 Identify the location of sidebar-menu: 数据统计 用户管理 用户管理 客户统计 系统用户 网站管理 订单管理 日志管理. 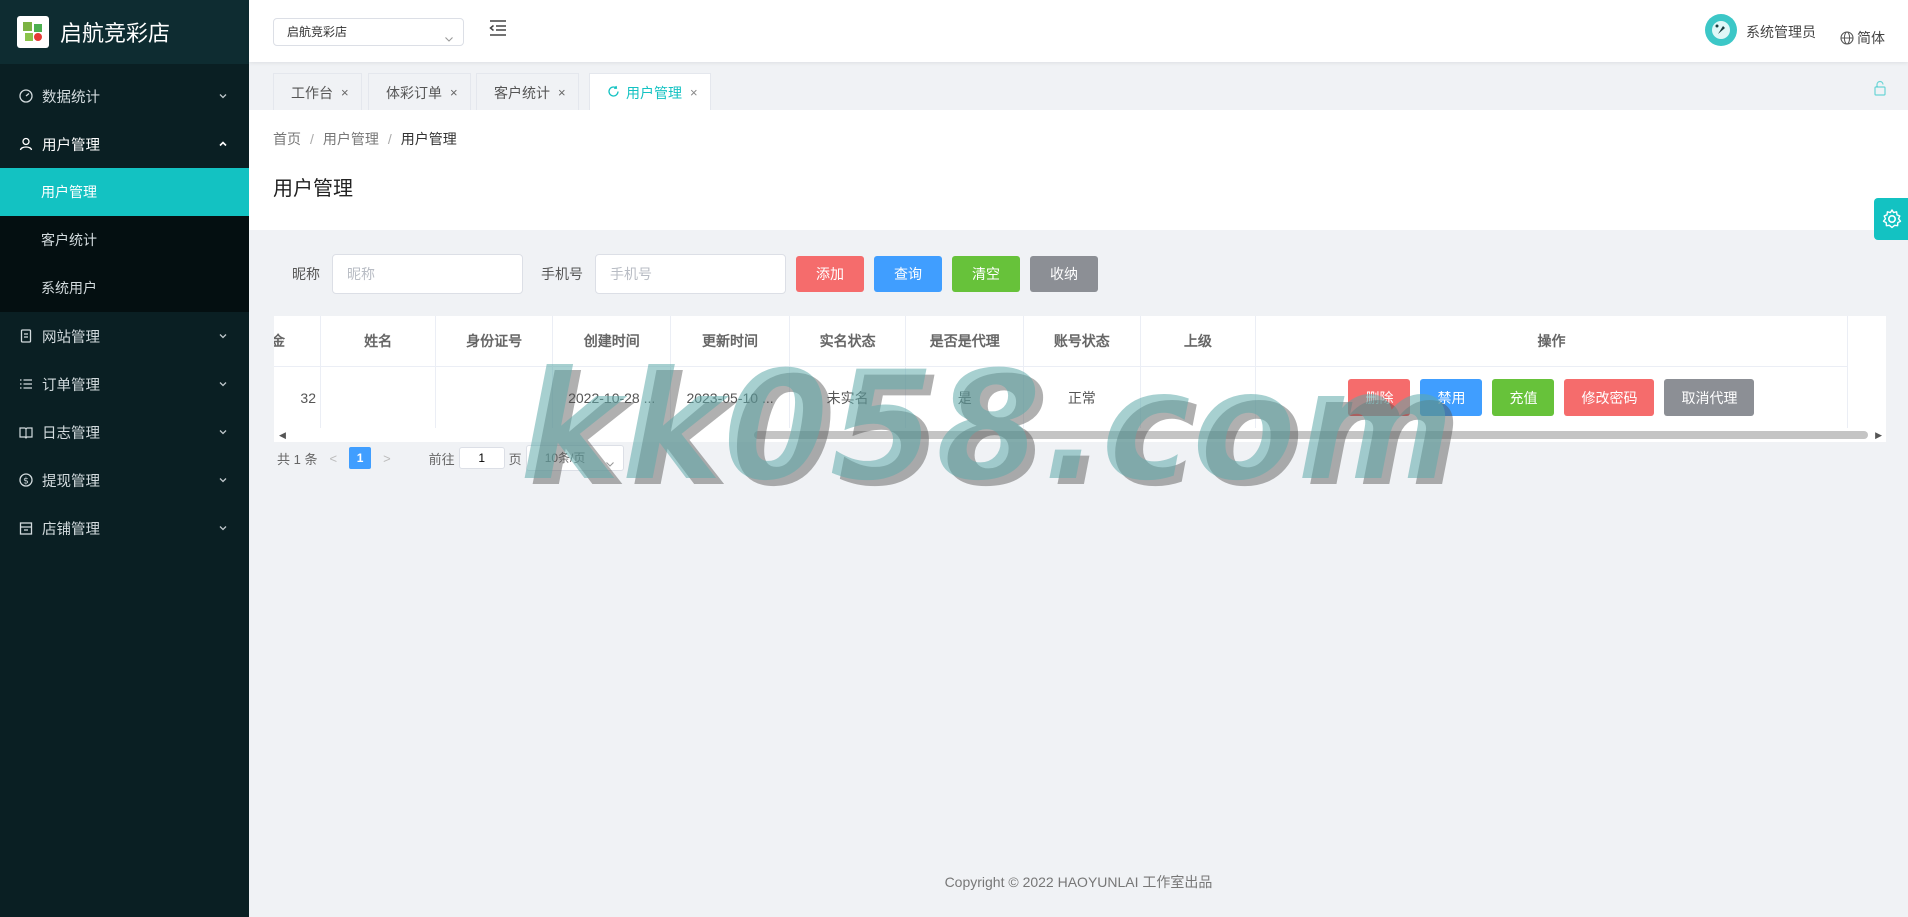
(124, 308).